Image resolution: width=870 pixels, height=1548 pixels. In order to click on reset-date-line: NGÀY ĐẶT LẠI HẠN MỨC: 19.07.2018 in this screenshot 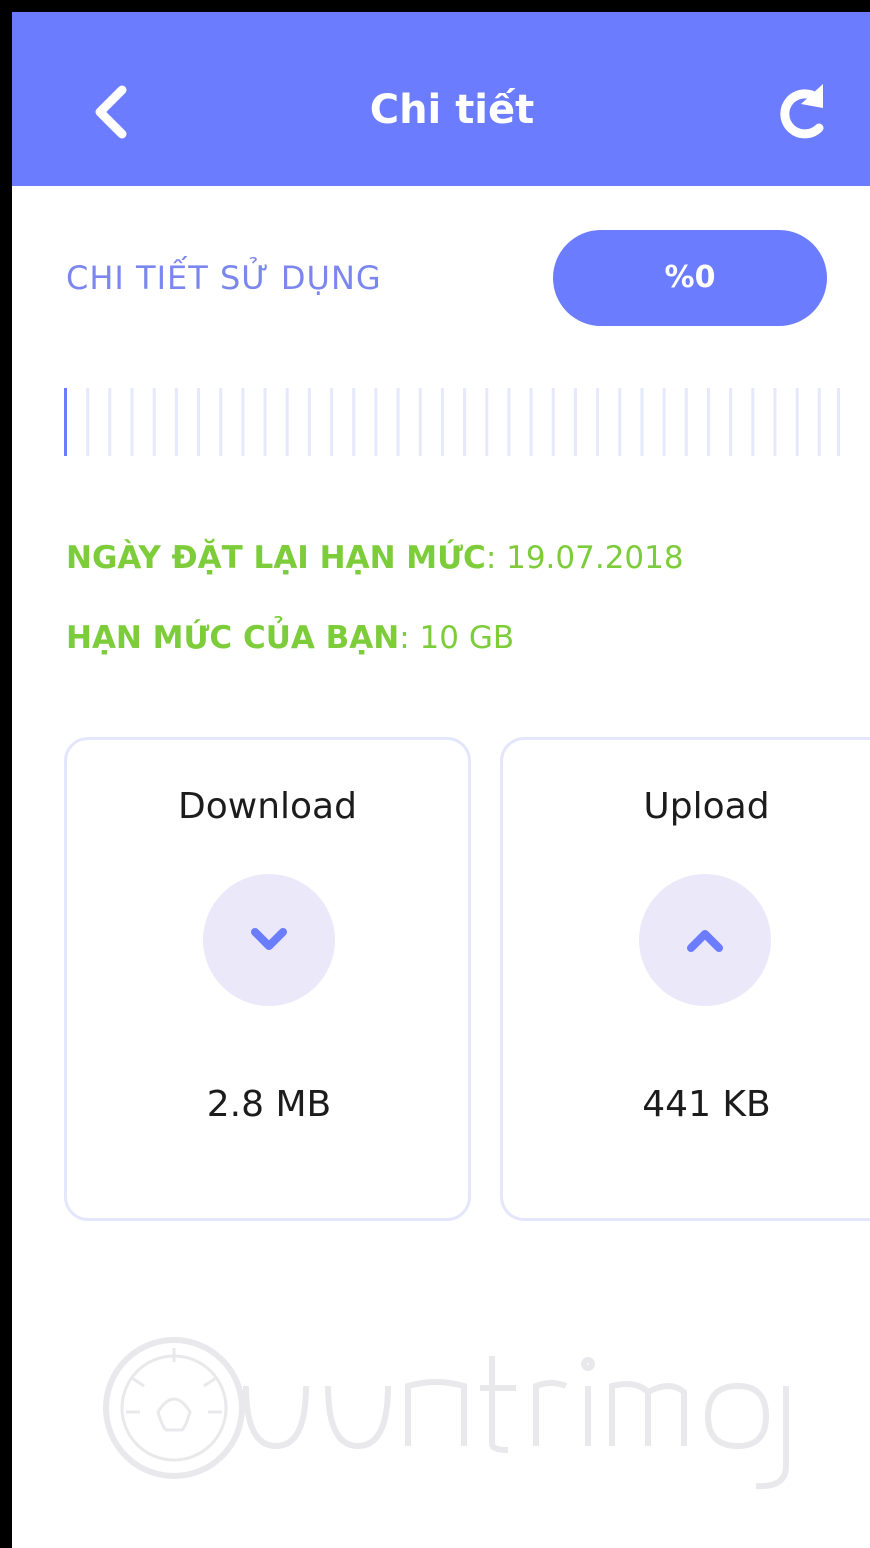, I will do `click(375, 558)`.